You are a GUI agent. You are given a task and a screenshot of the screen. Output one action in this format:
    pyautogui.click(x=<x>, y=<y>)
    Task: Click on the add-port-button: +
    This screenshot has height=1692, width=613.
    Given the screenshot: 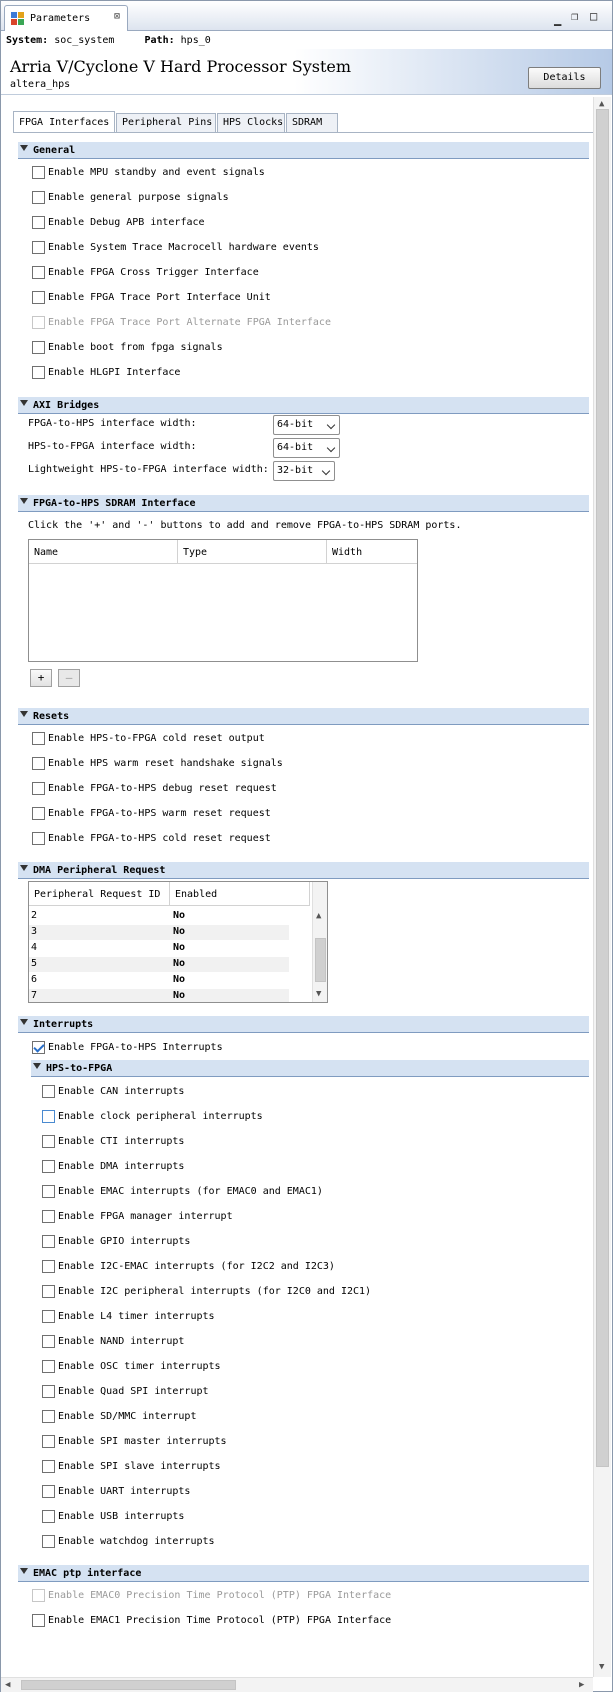 What is the action you would take?
    pyautogui.click(x=41, y=678)
    